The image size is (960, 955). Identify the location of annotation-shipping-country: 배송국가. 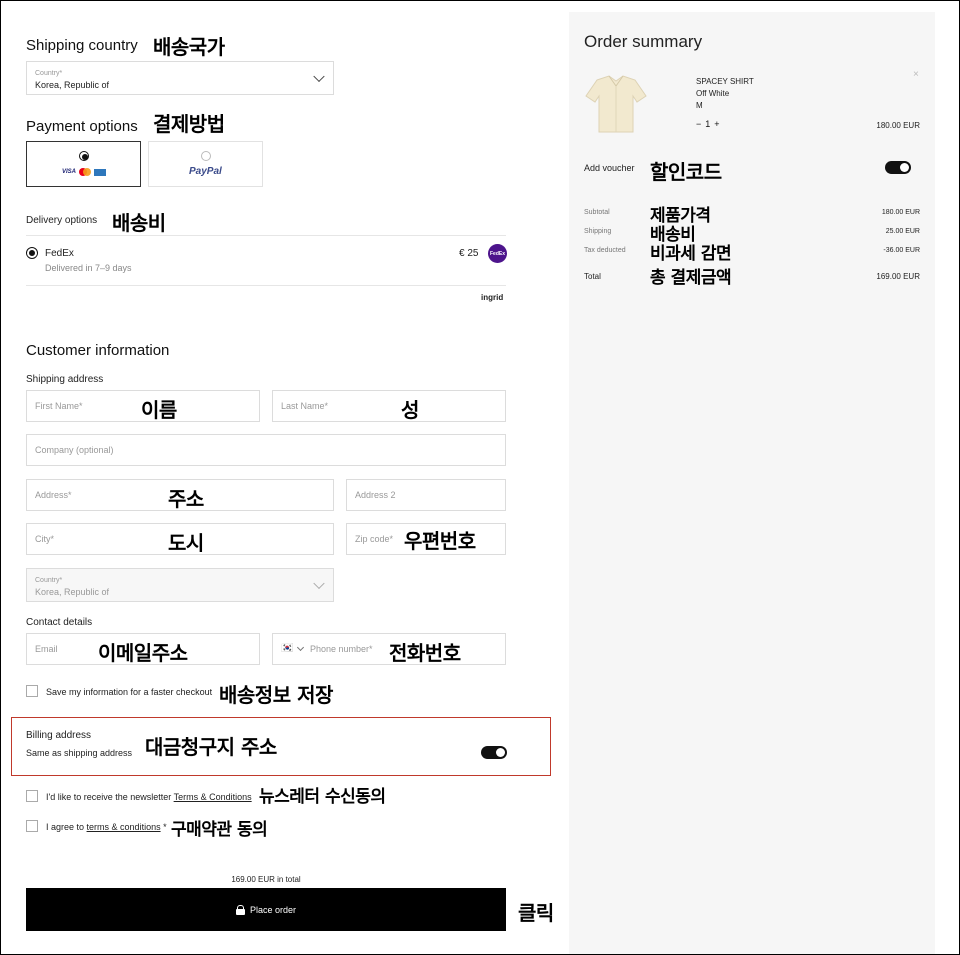
(189, 47).